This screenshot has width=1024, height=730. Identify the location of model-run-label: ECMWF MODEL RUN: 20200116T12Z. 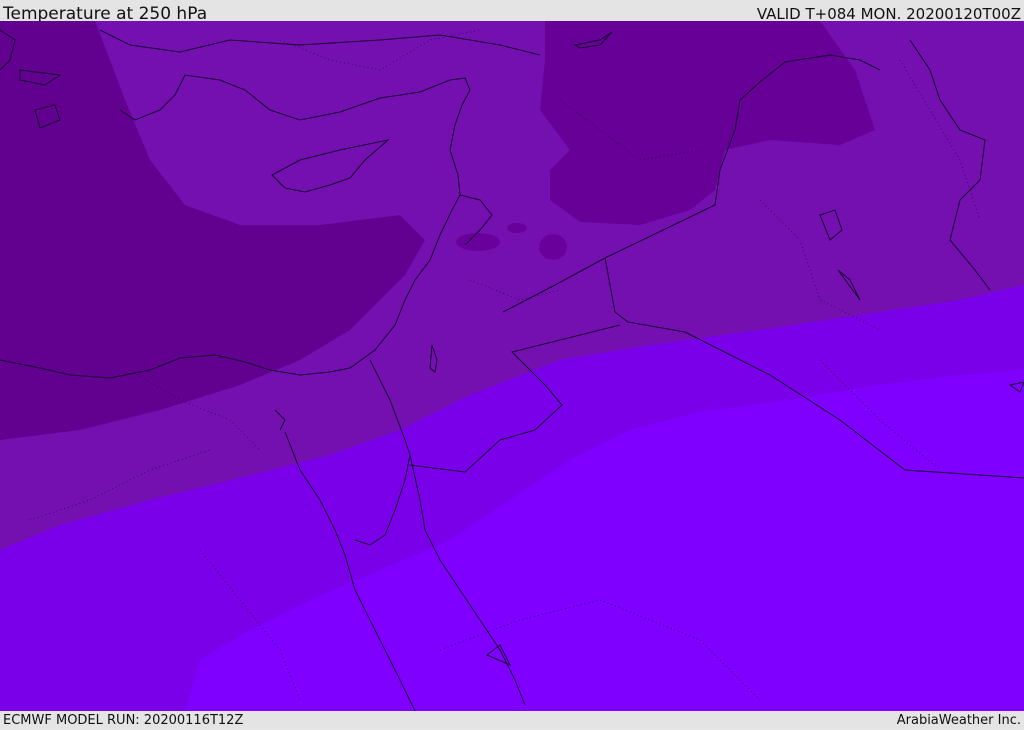
(123, 720).